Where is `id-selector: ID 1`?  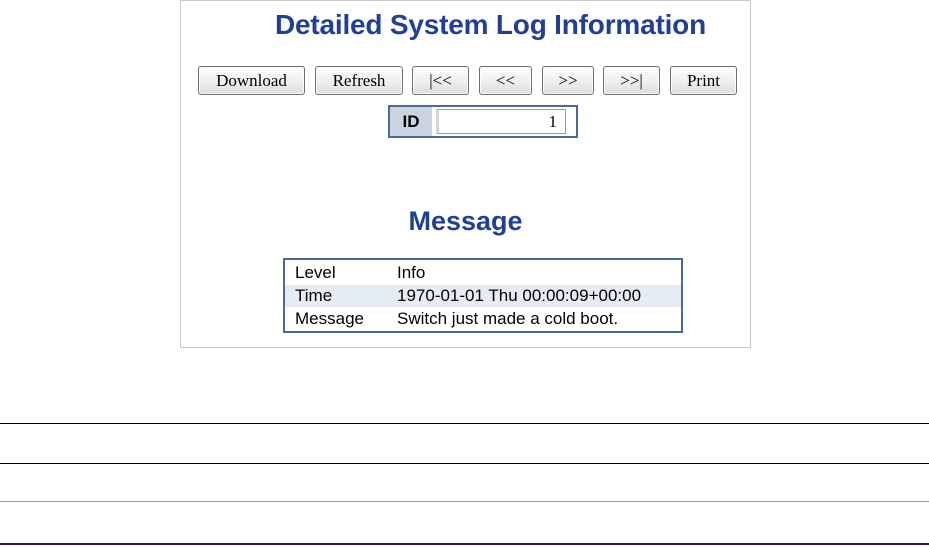 id-selector: ID 1 is located at coordinates (483, 121).